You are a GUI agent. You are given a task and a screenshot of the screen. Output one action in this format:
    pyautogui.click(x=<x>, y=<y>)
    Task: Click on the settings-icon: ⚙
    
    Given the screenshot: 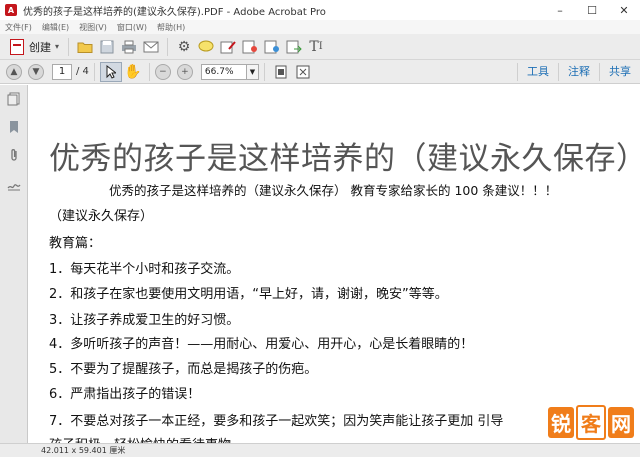 What is the action you would take?
    pyautogui.click(x=184, y=47)
    